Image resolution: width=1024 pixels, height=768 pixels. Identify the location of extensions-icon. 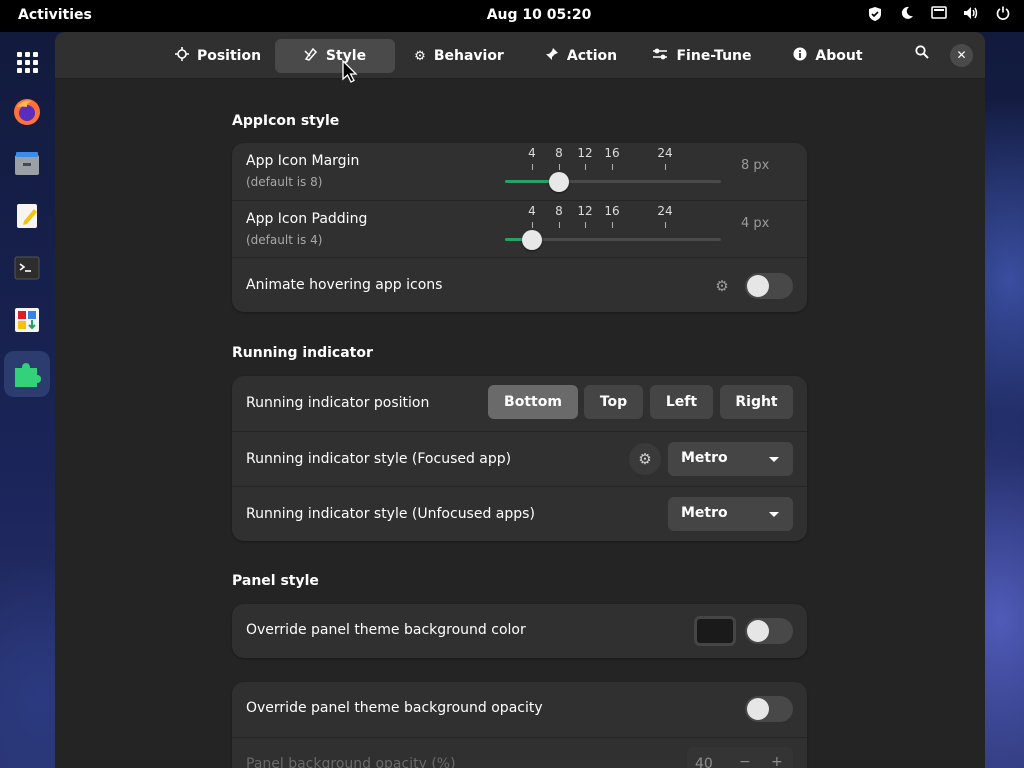
(28, 375).